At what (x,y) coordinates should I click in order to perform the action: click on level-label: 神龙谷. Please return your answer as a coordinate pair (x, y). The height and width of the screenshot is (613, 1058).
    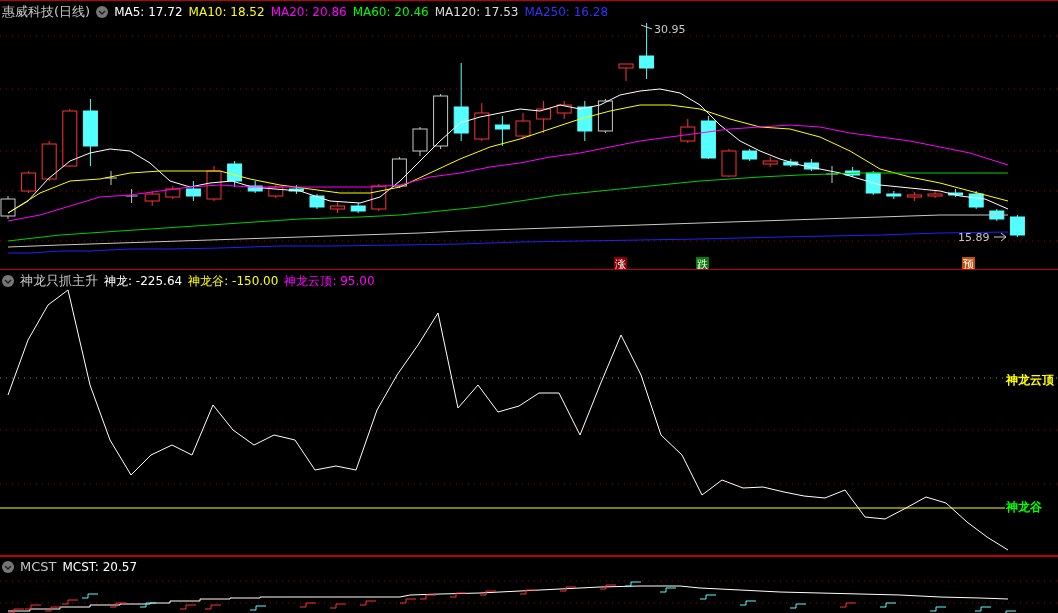
    Looking at the image, I should click on (1024, 507).